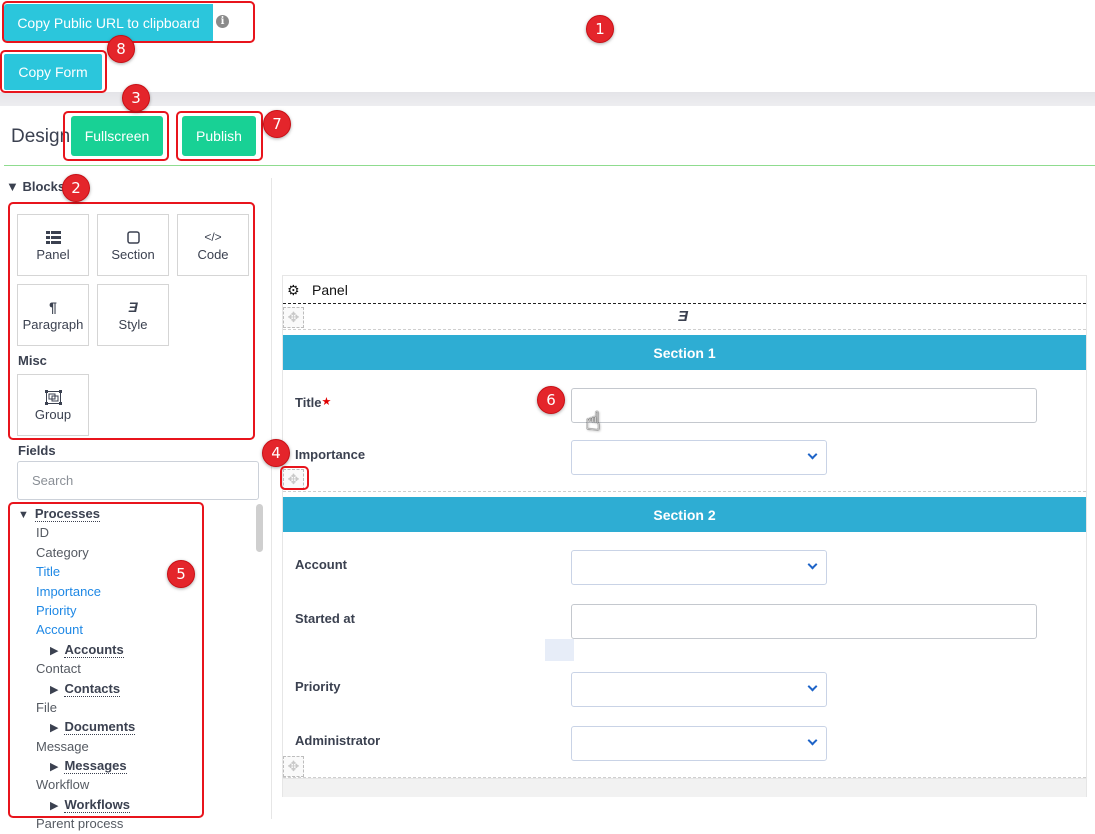 This screenshot has height=834, width=1095. Describe the element at coordinates (53, 72) in the screenshot. I see `copy-form-button: Copy Form` at that location.